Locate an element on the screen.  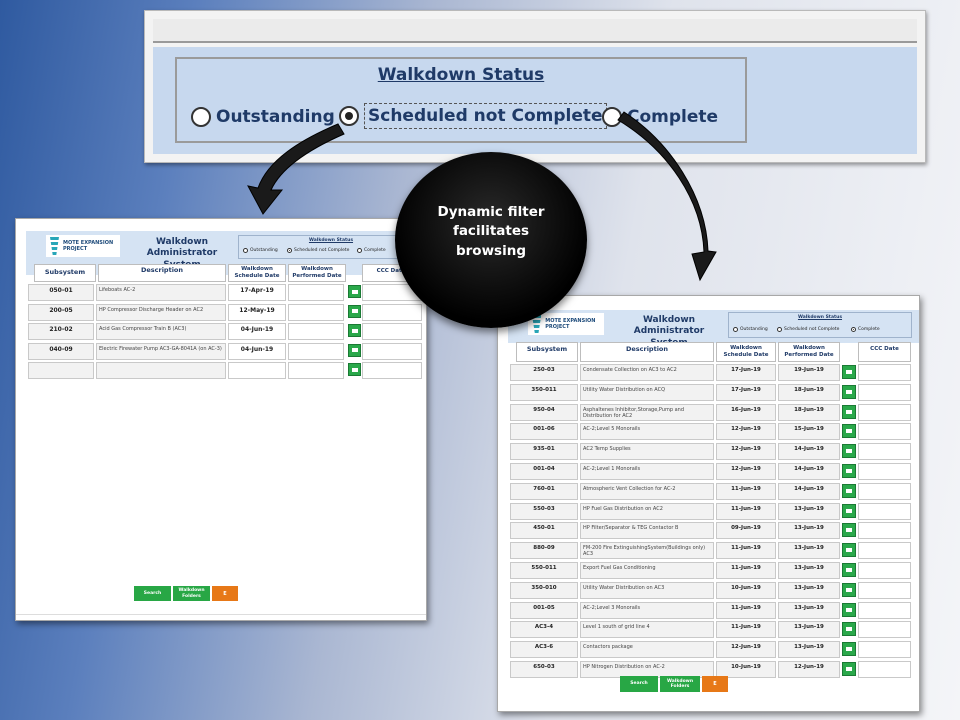
col-performed-date: Walkdown Performed Date is located at coordinates (317, 273).